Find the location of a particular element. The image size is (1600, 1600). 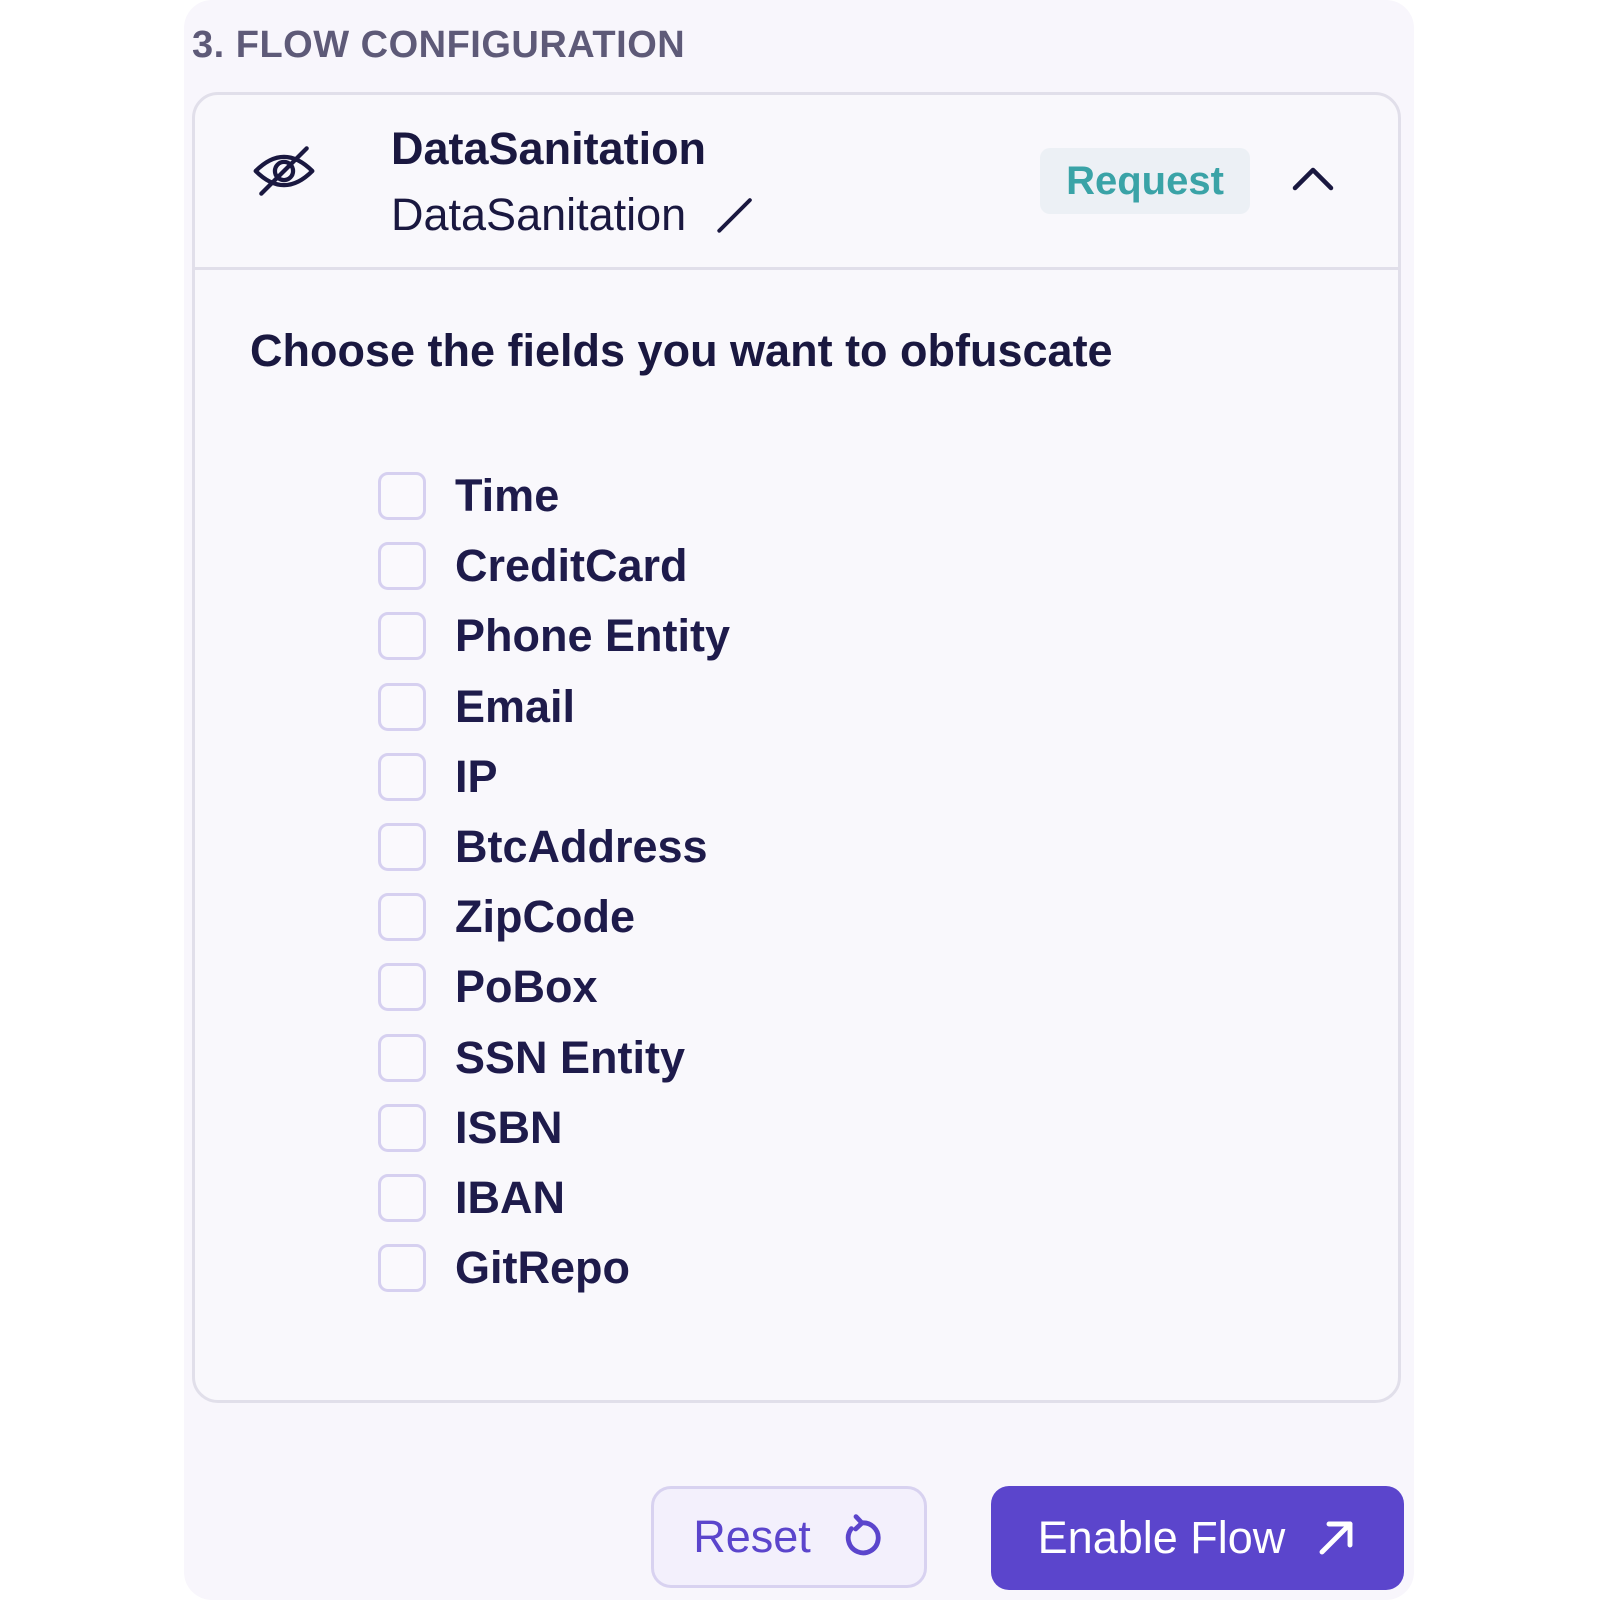

field-option-phone-entity: Phone Entity is located at coordinates (554, 636).